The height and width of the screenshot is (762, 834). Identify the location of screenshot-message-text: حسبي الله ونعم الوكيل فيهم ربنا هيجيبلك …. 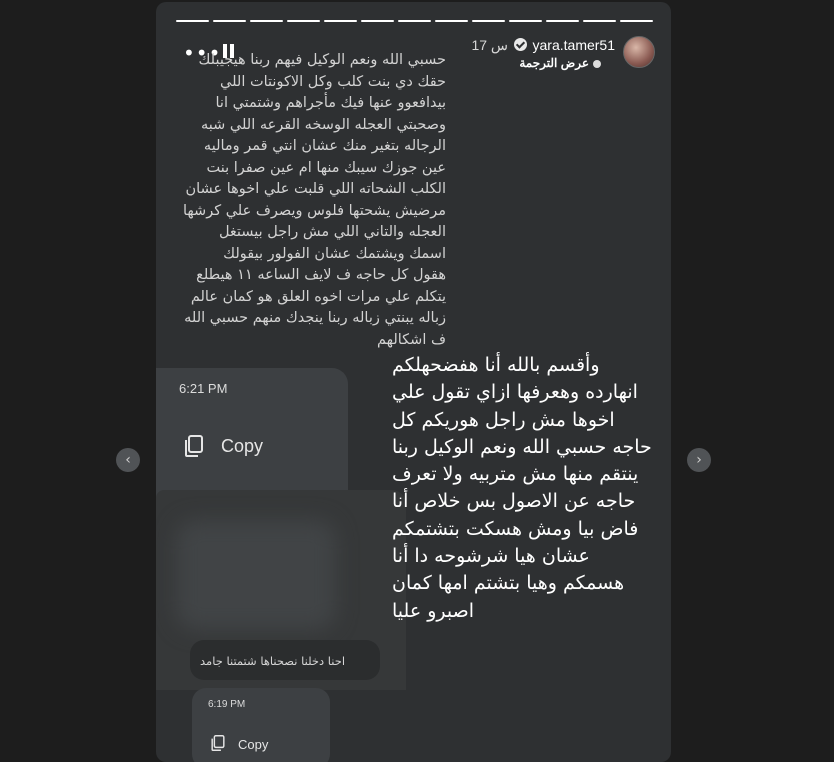
(314, 200).